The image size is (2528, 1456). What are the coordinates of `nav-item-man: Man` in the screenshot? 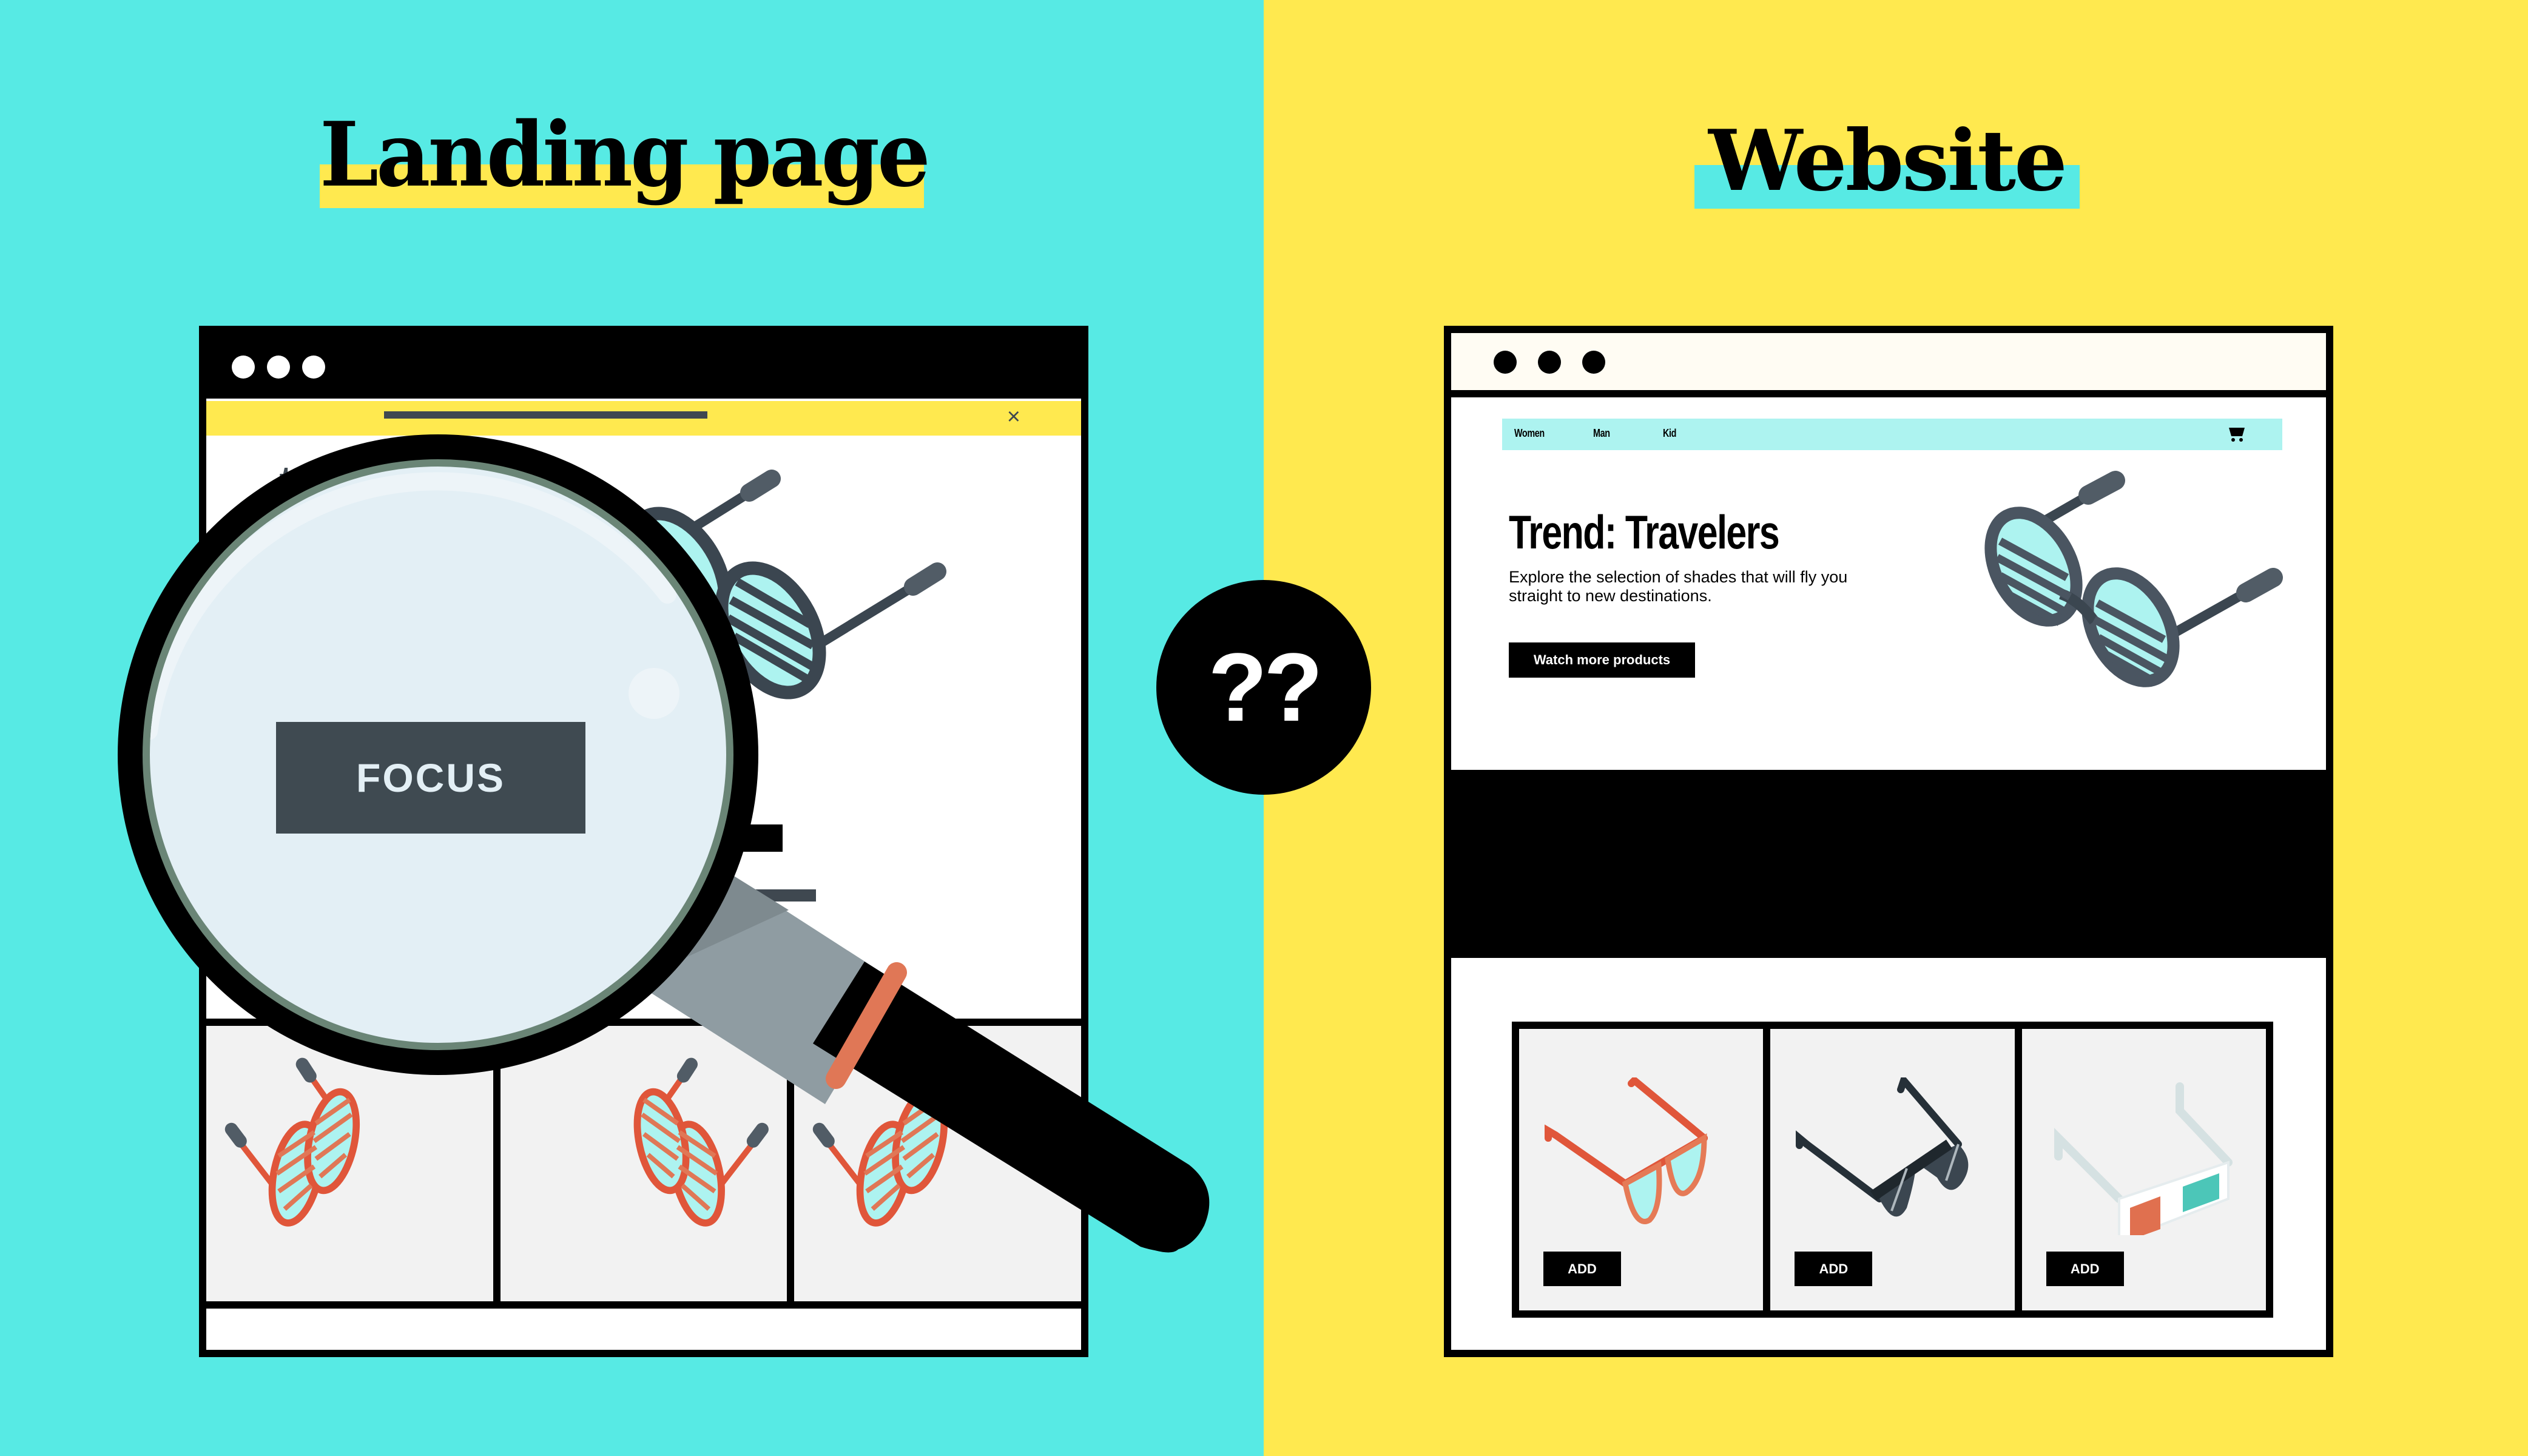 It's located at (1601, 433).